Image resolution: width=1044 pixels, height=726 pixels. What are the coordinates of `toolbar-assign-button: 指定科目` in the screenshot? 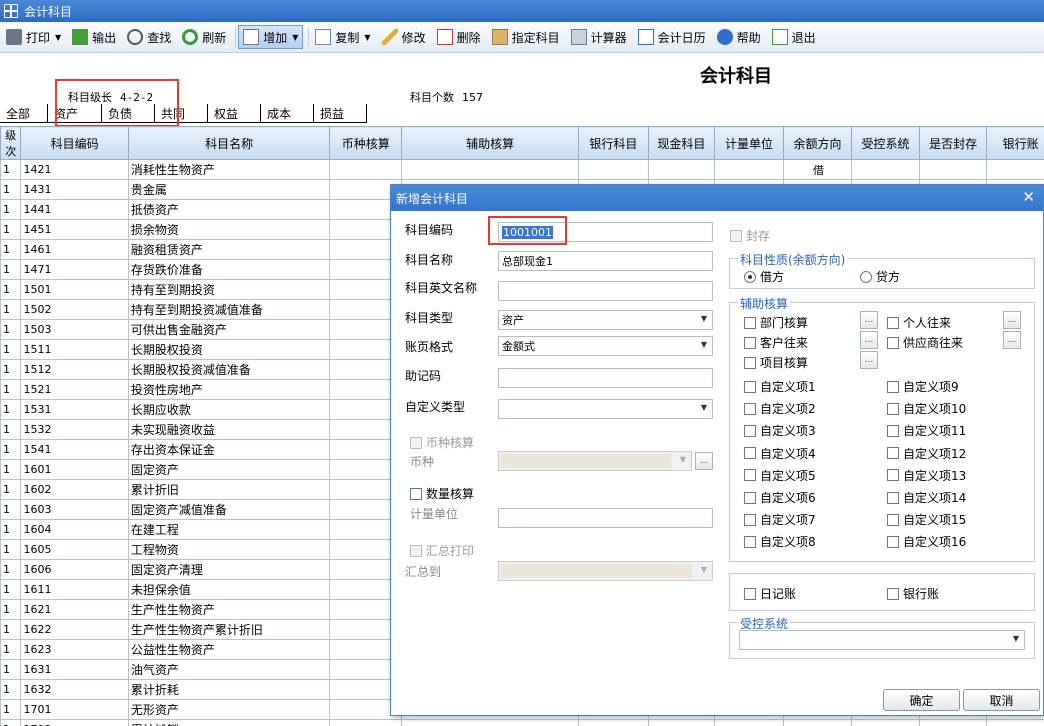 It's located at (526, 37).